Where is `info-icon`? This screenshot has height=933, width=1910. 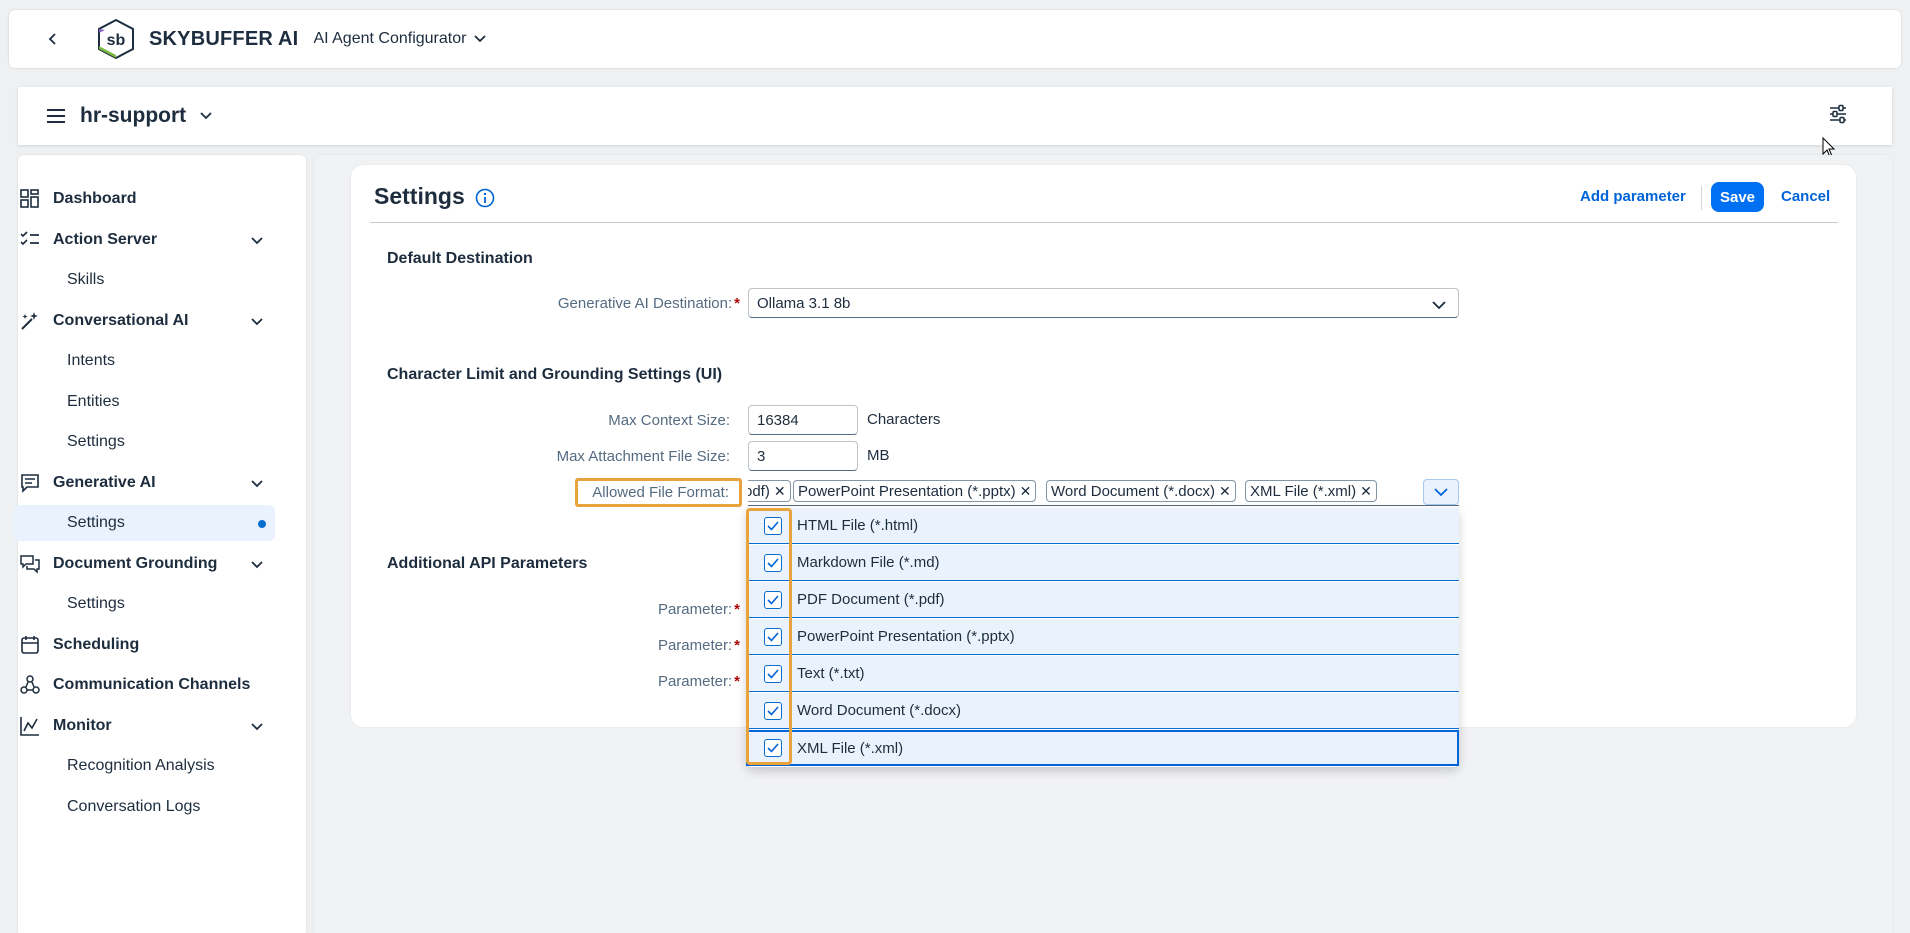 info-icon is located at coordinates (485, 198).